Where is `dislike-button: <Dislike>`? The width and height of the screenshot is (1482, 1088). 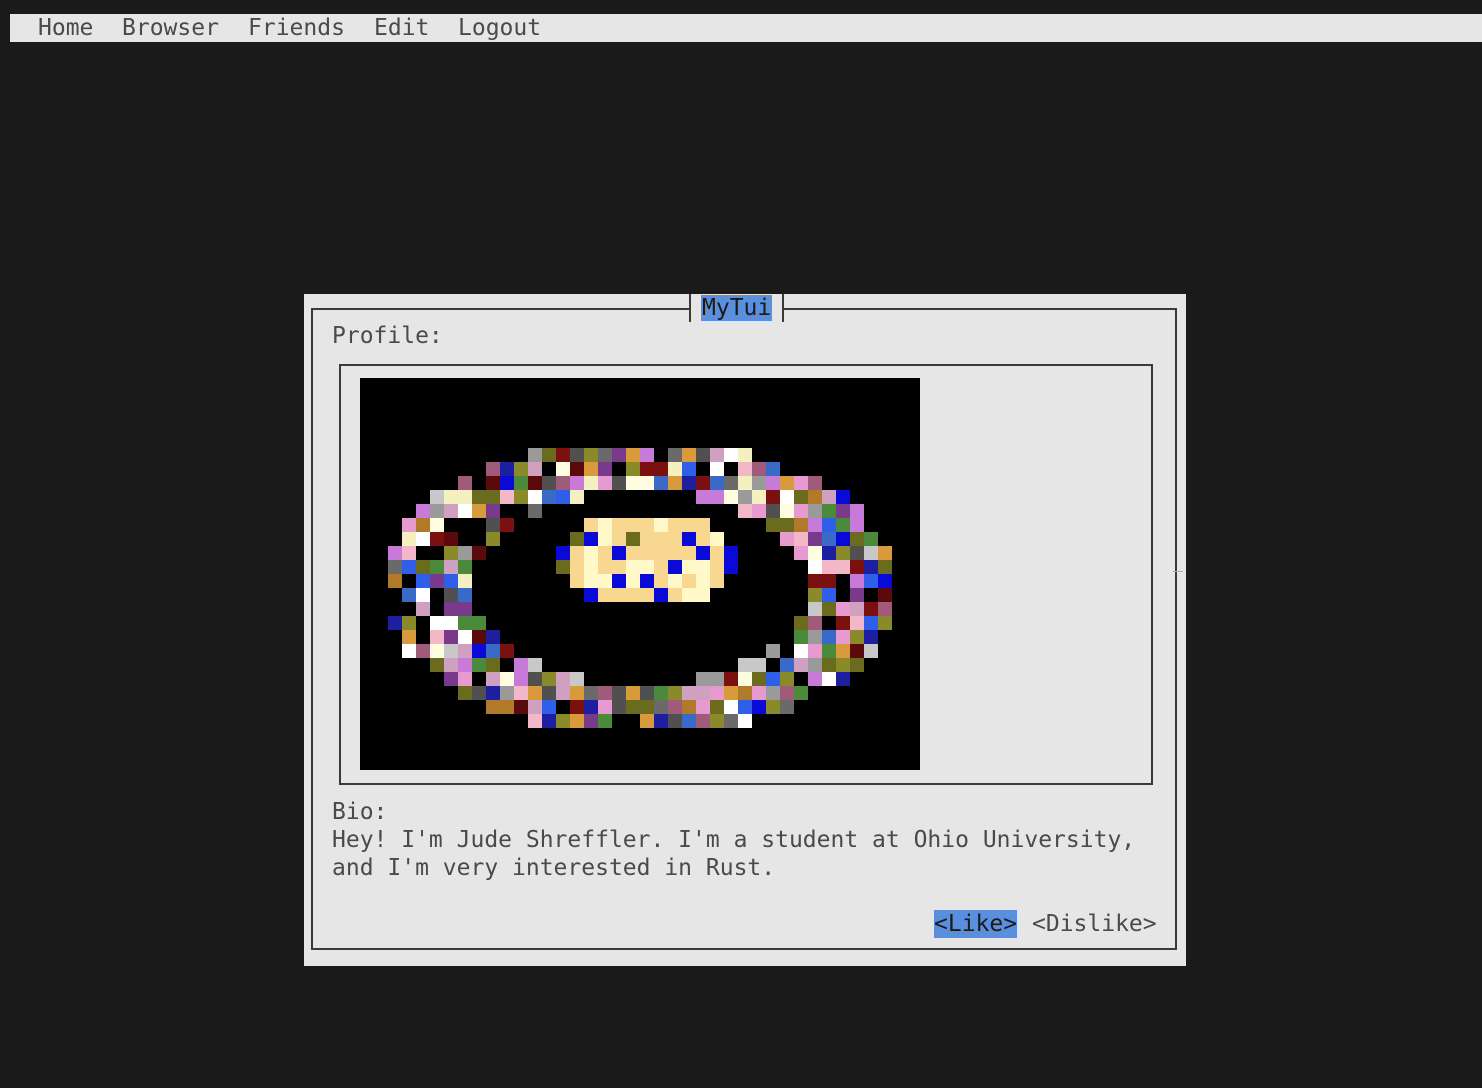 dislike-button: <Dislike> is located at coordinates (1094, 924).